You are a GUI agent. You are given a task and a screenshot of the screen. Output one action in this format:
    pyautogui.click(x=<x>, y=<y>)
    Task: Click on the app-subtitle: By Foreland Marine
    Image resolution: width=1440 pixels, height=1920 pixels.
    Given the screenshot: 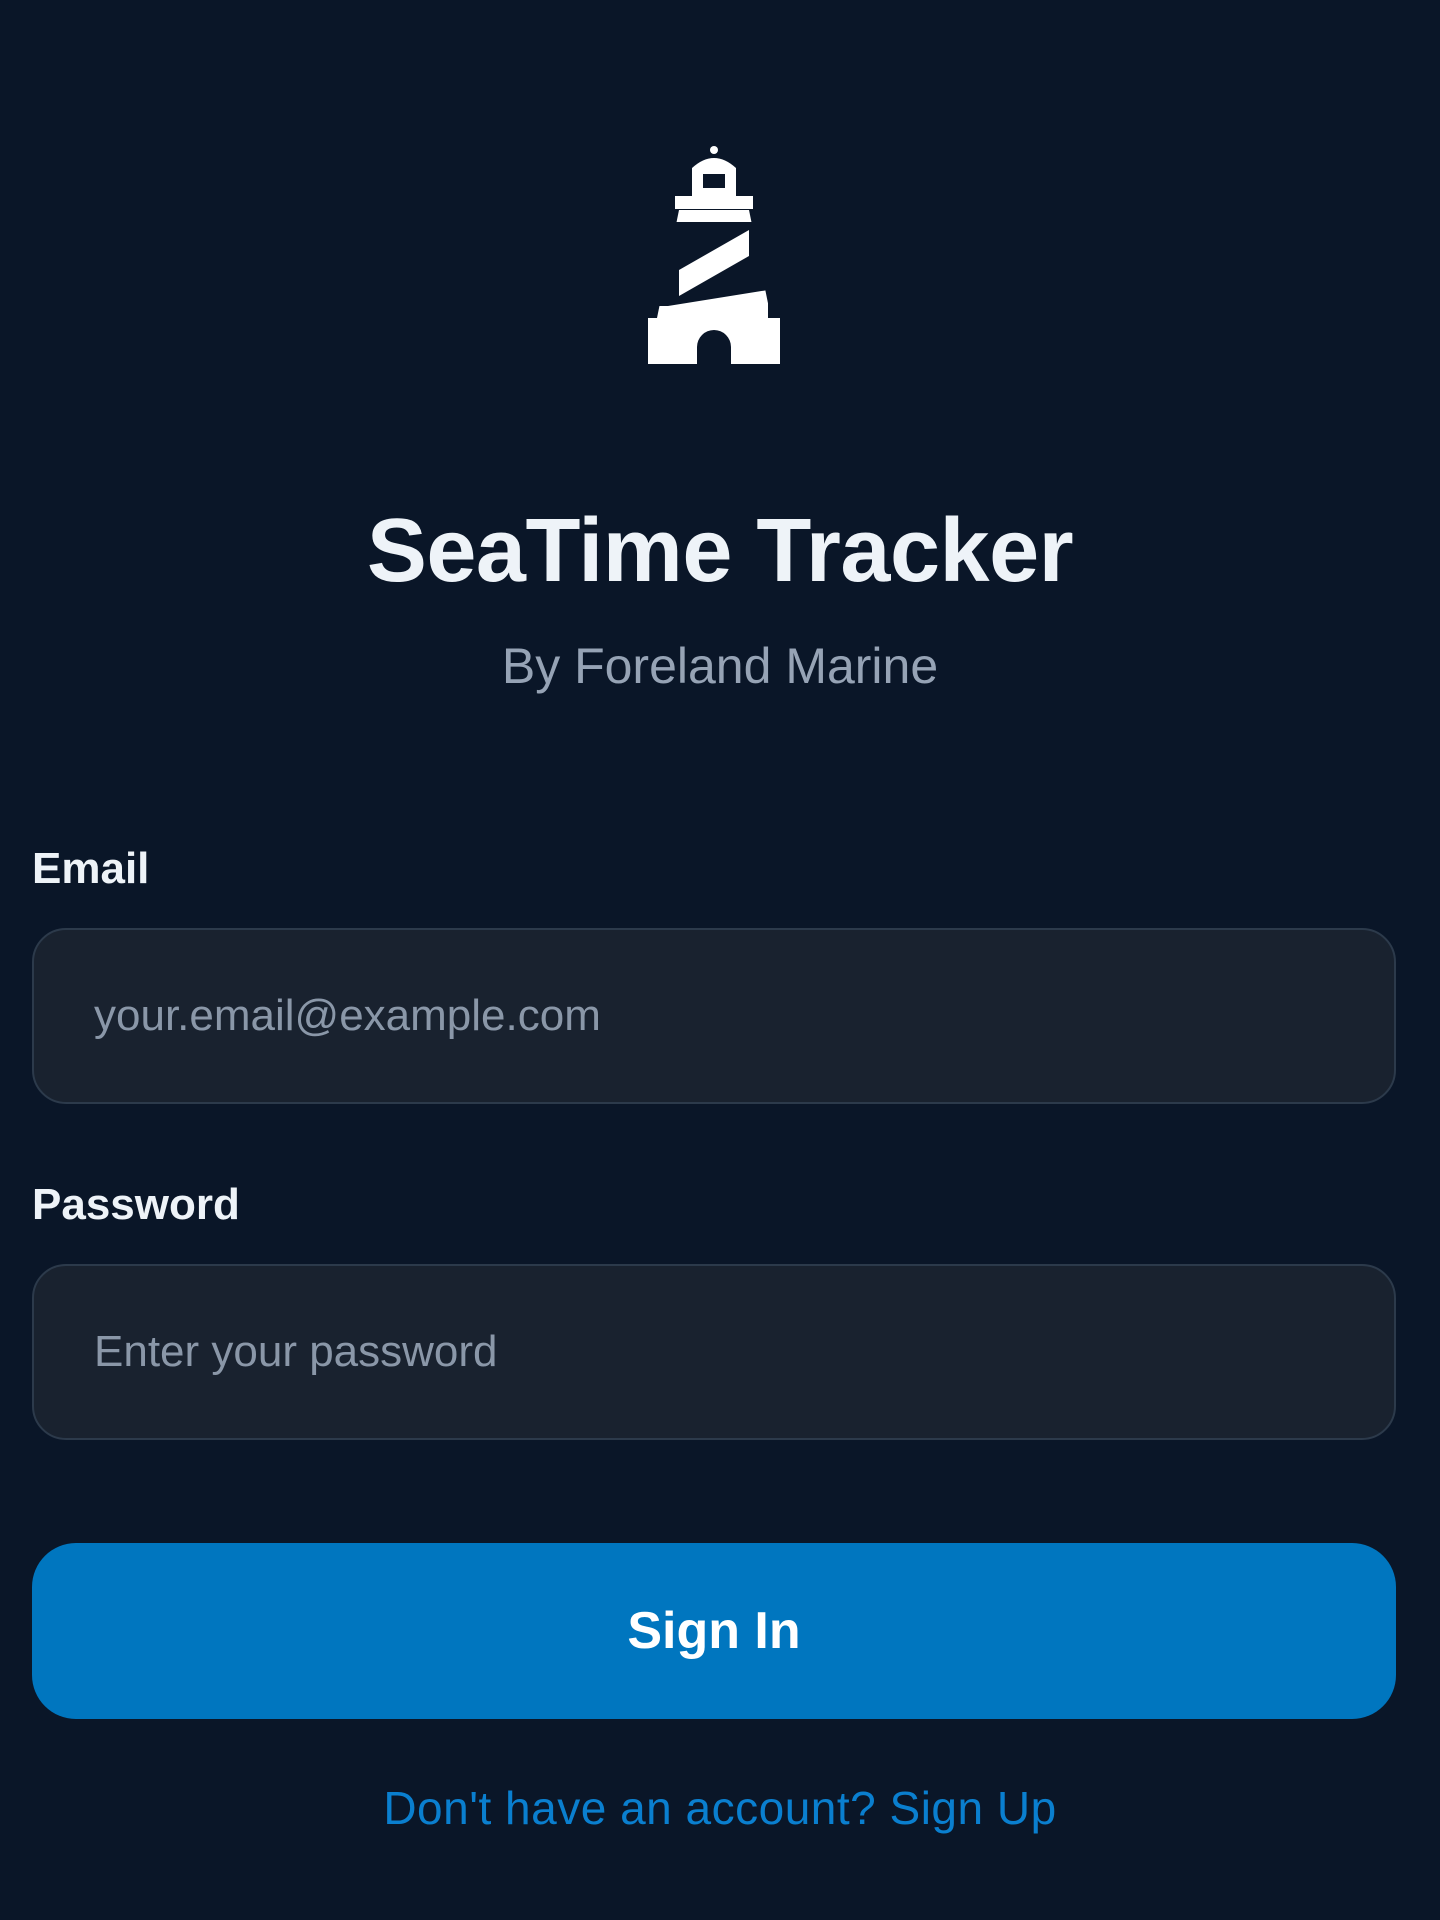 What is the action you would take?
    pyautogui.click(x=720, y=666)
    